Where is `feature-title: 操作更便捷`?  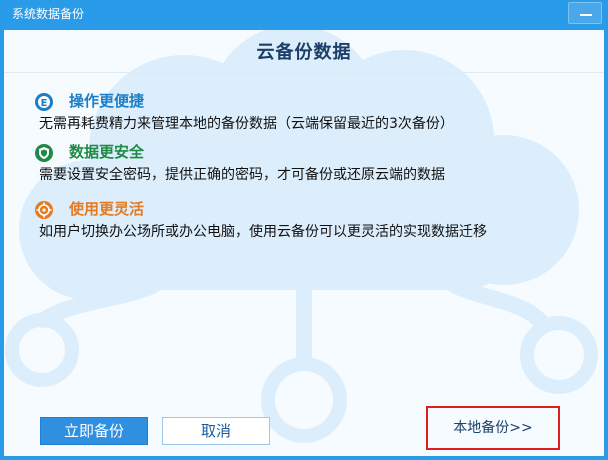
feature-title: 操作更便捷 is located at coordinates (107, 101).